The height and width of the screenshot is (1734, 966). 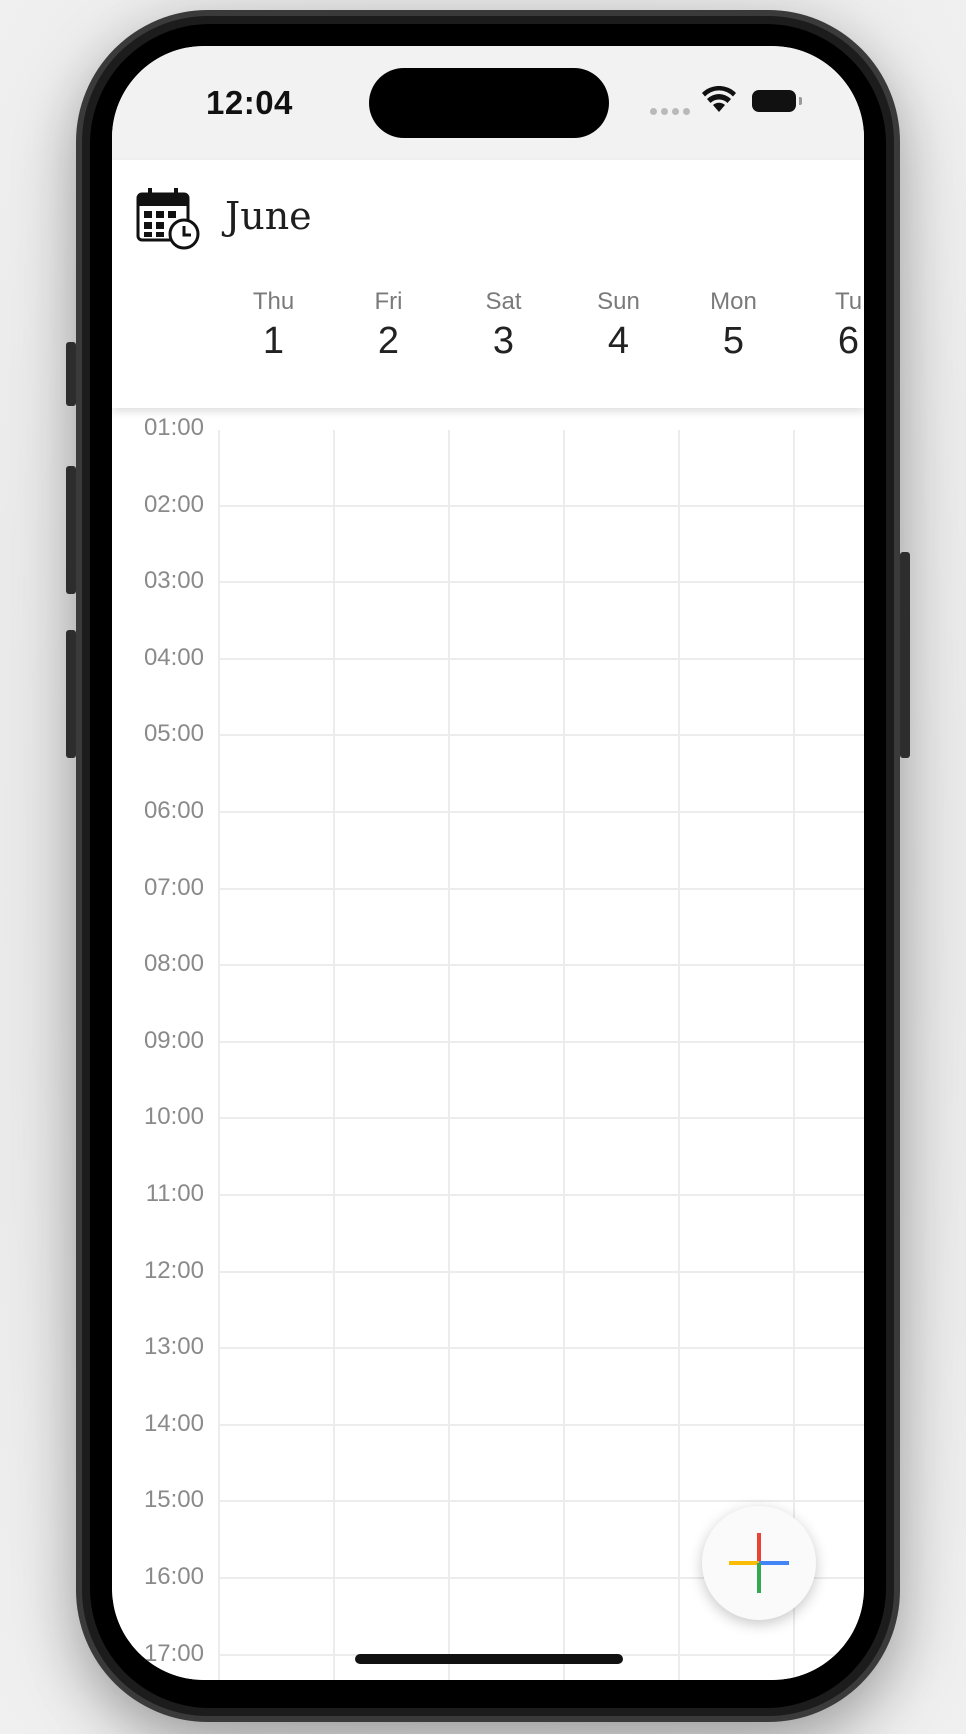 What do you see at coordinates (173, 1117) in the screenshot?
I see `hour-label: 10:00` at bounding box center [173, 1117].